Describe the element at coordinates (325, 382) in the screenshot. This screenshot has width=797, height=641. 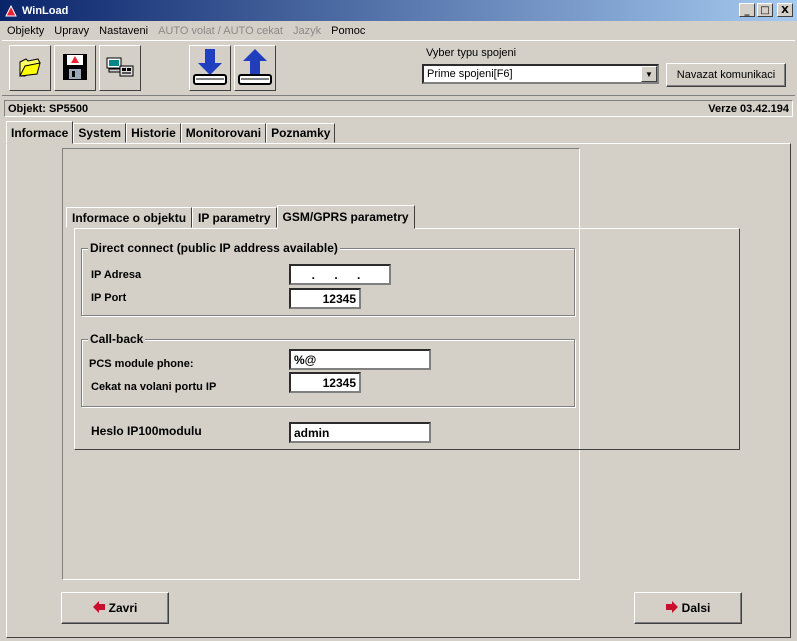
I see `wait-call-port-input: 12345` at that location.